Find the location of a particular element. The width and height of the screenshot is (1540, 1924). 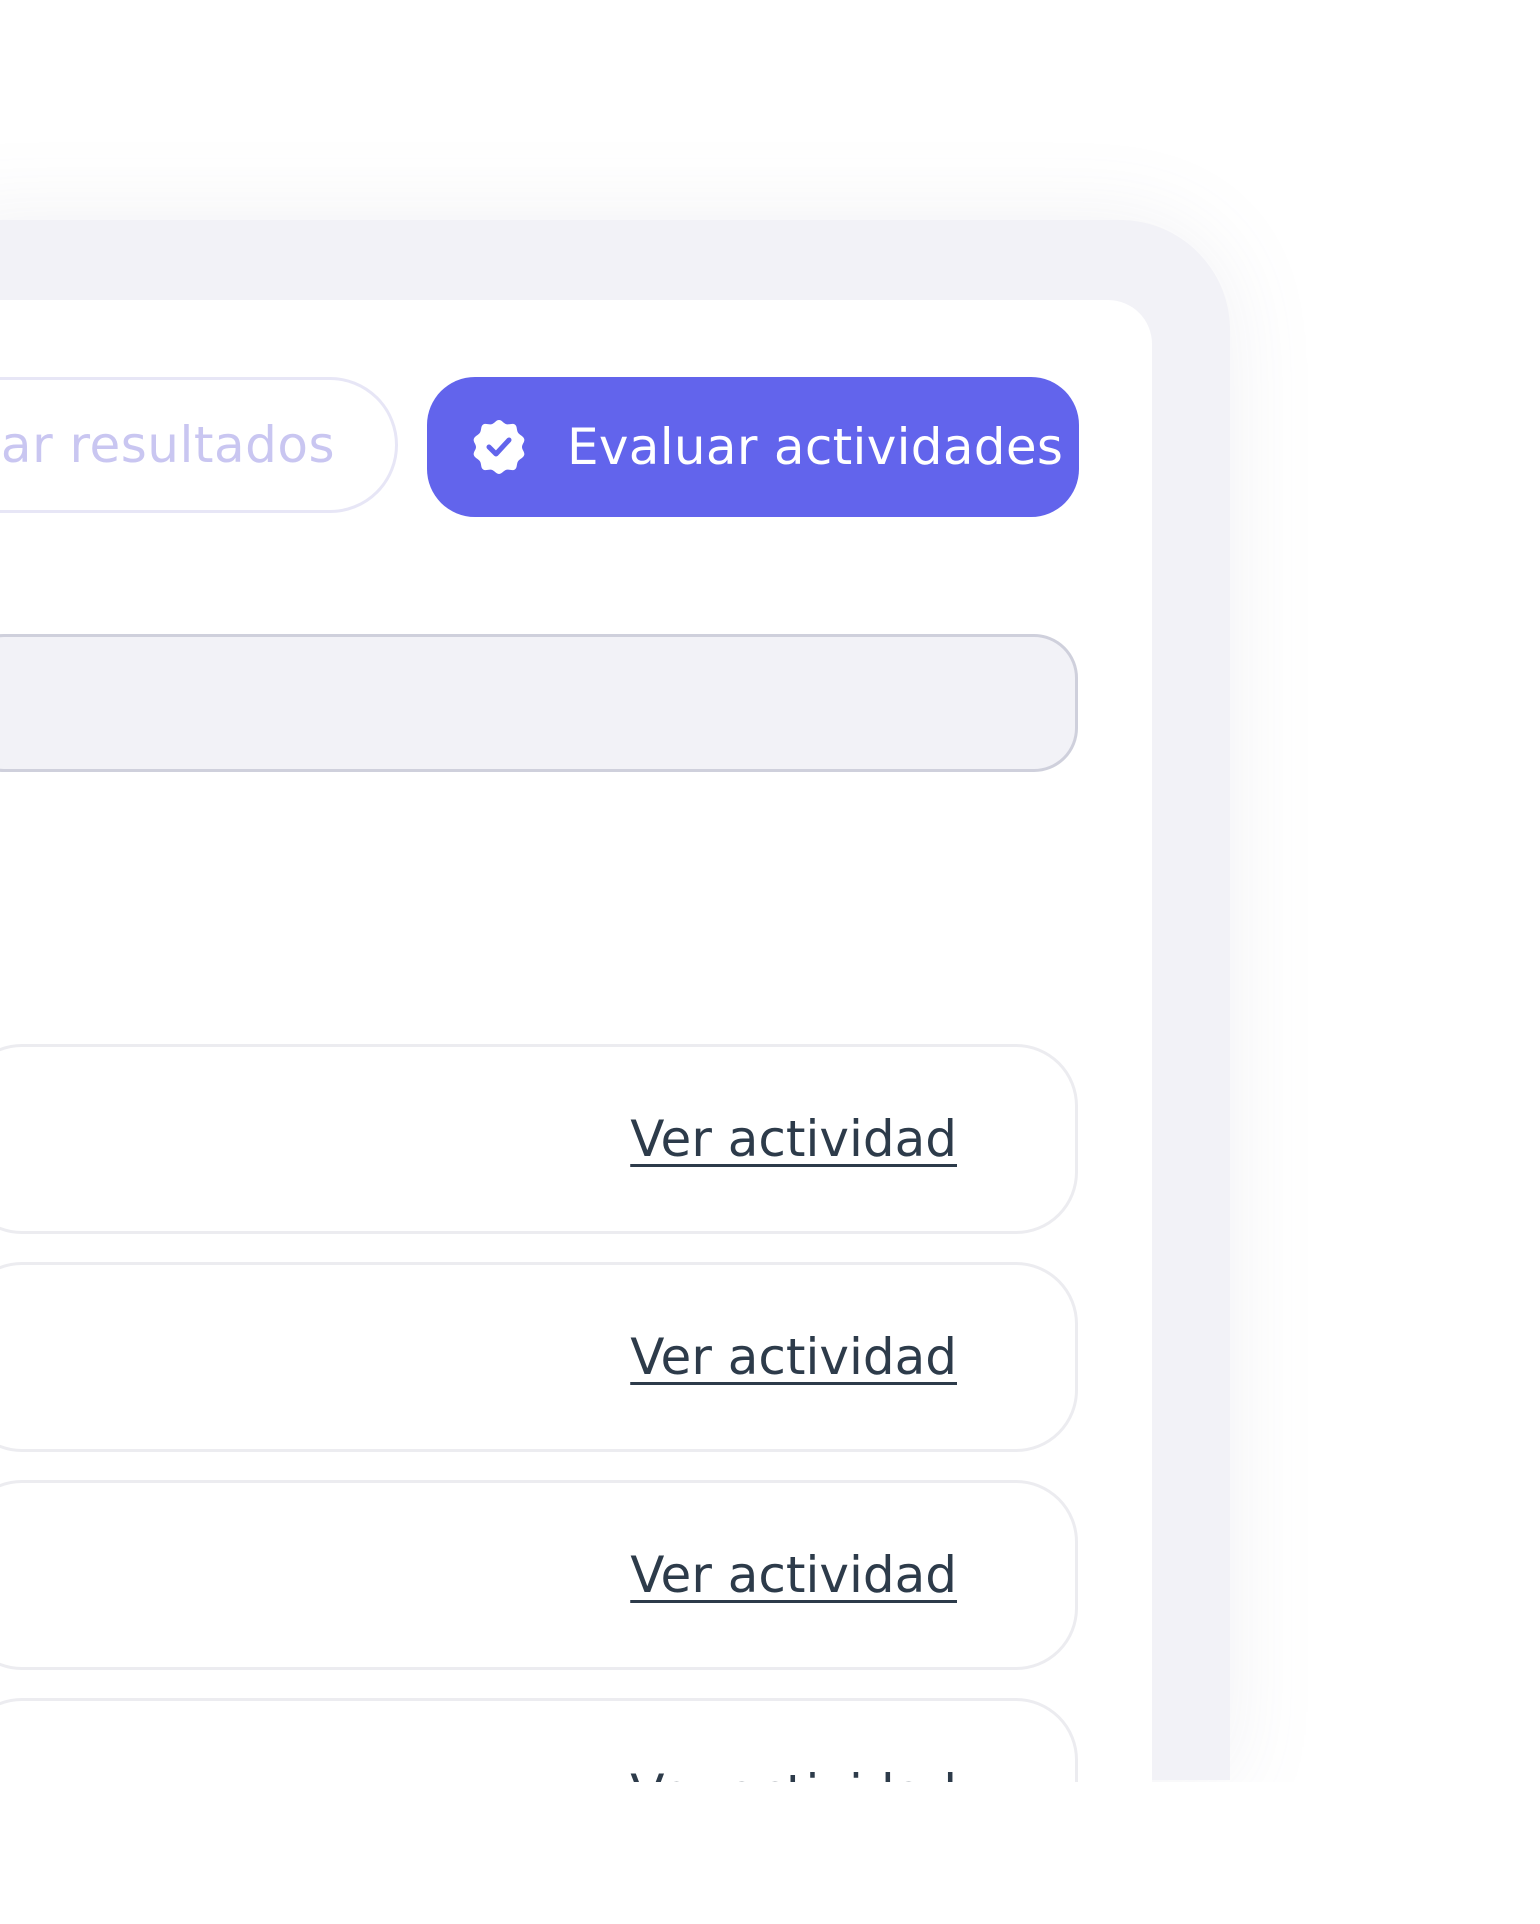

send-results-button: viar resultados is located at coordinates (199, 445).